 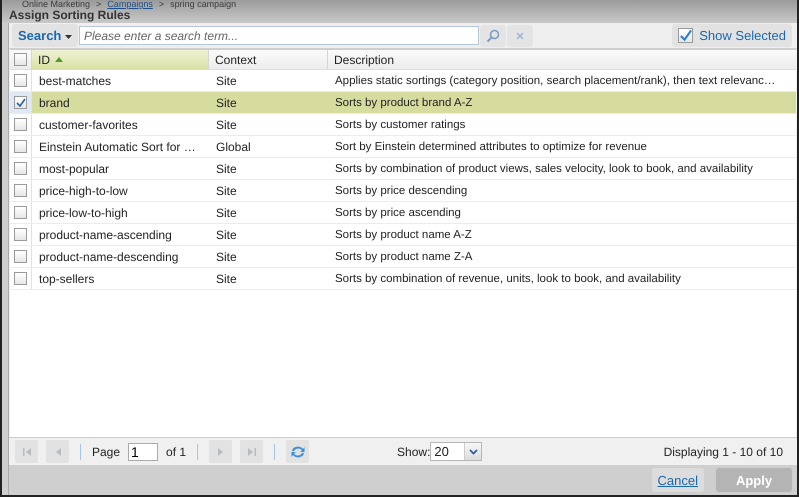 What do you see at coordinates (105, 235) in the screenshot?
I see `table-cell: product-name-ascending` at bounding box center [105, 235].